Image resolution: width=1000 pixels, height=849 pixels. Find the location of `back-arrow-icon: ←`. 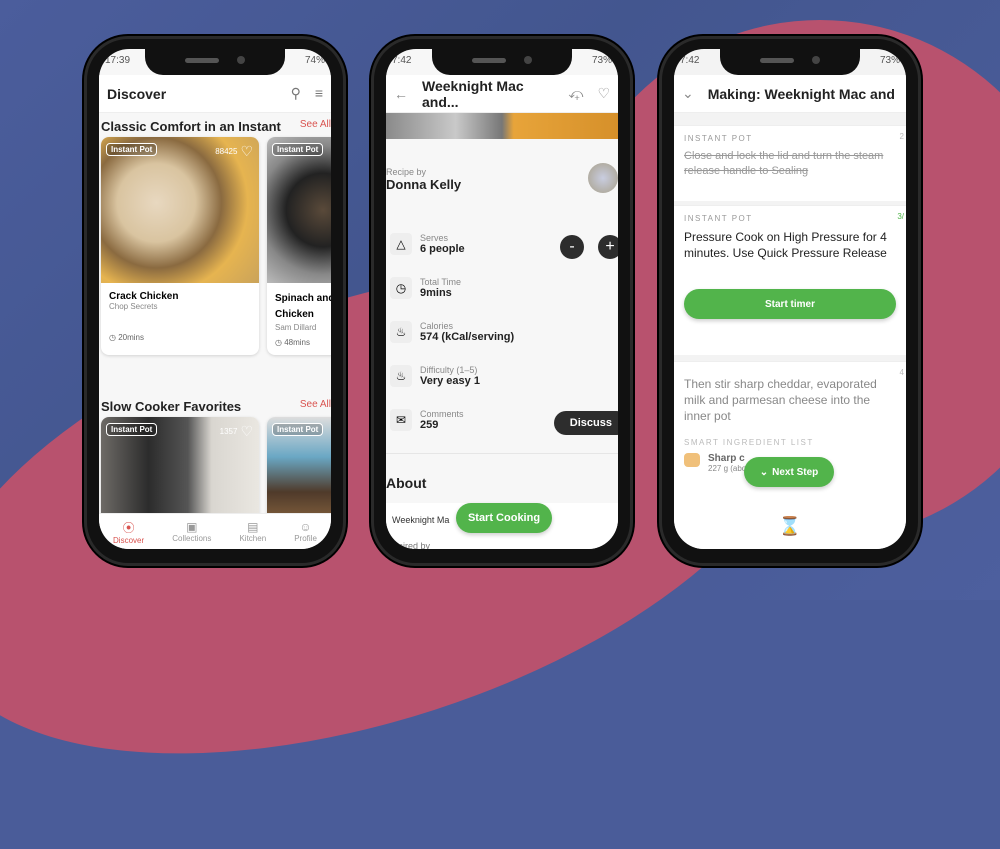

back-arrow-icon: ← is located at coordinates (401, 94).